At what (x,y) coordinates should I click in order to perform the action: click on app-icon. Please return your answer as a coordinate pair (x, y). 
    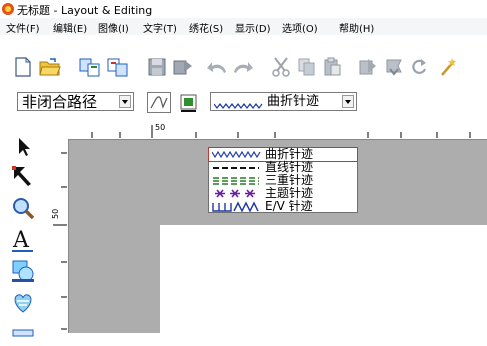
    Looking at the image, I should click on (8, 9).